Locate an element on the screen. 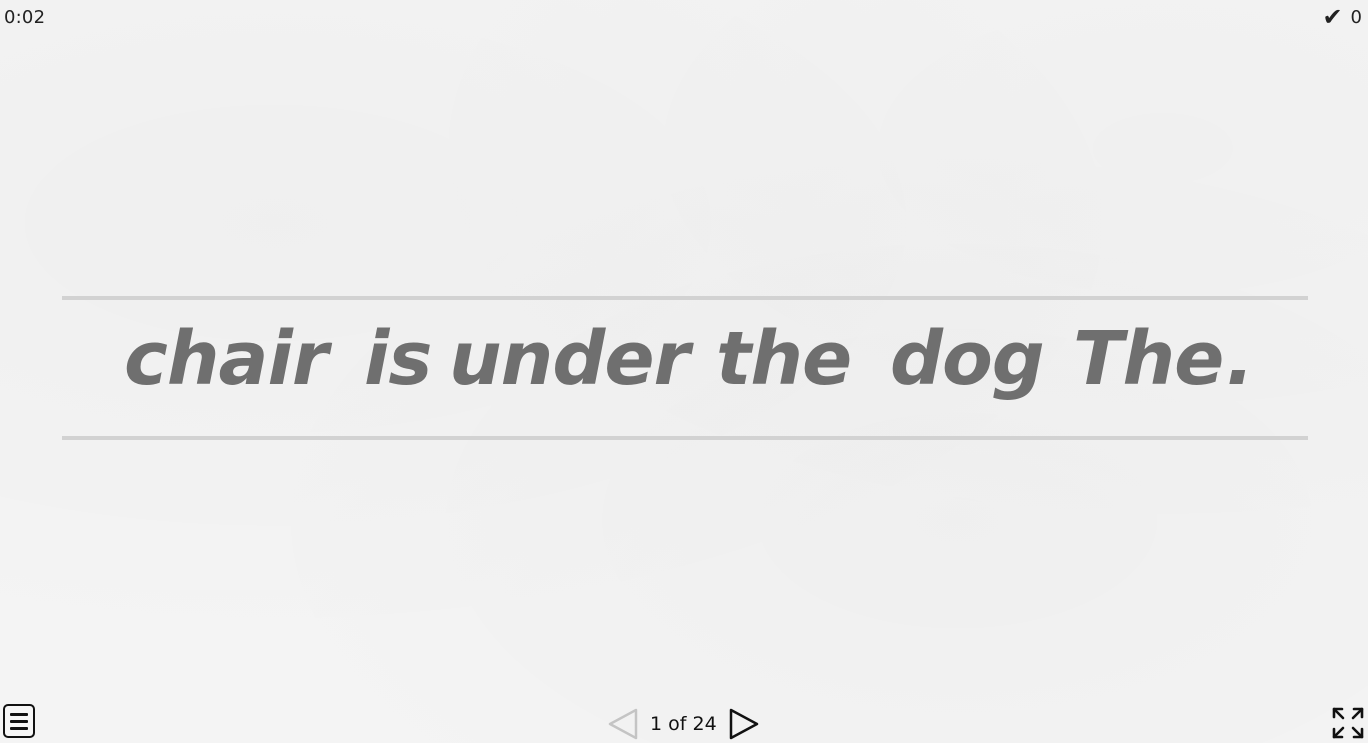  fullscreen-icon is located at coordinates (1348, 723).